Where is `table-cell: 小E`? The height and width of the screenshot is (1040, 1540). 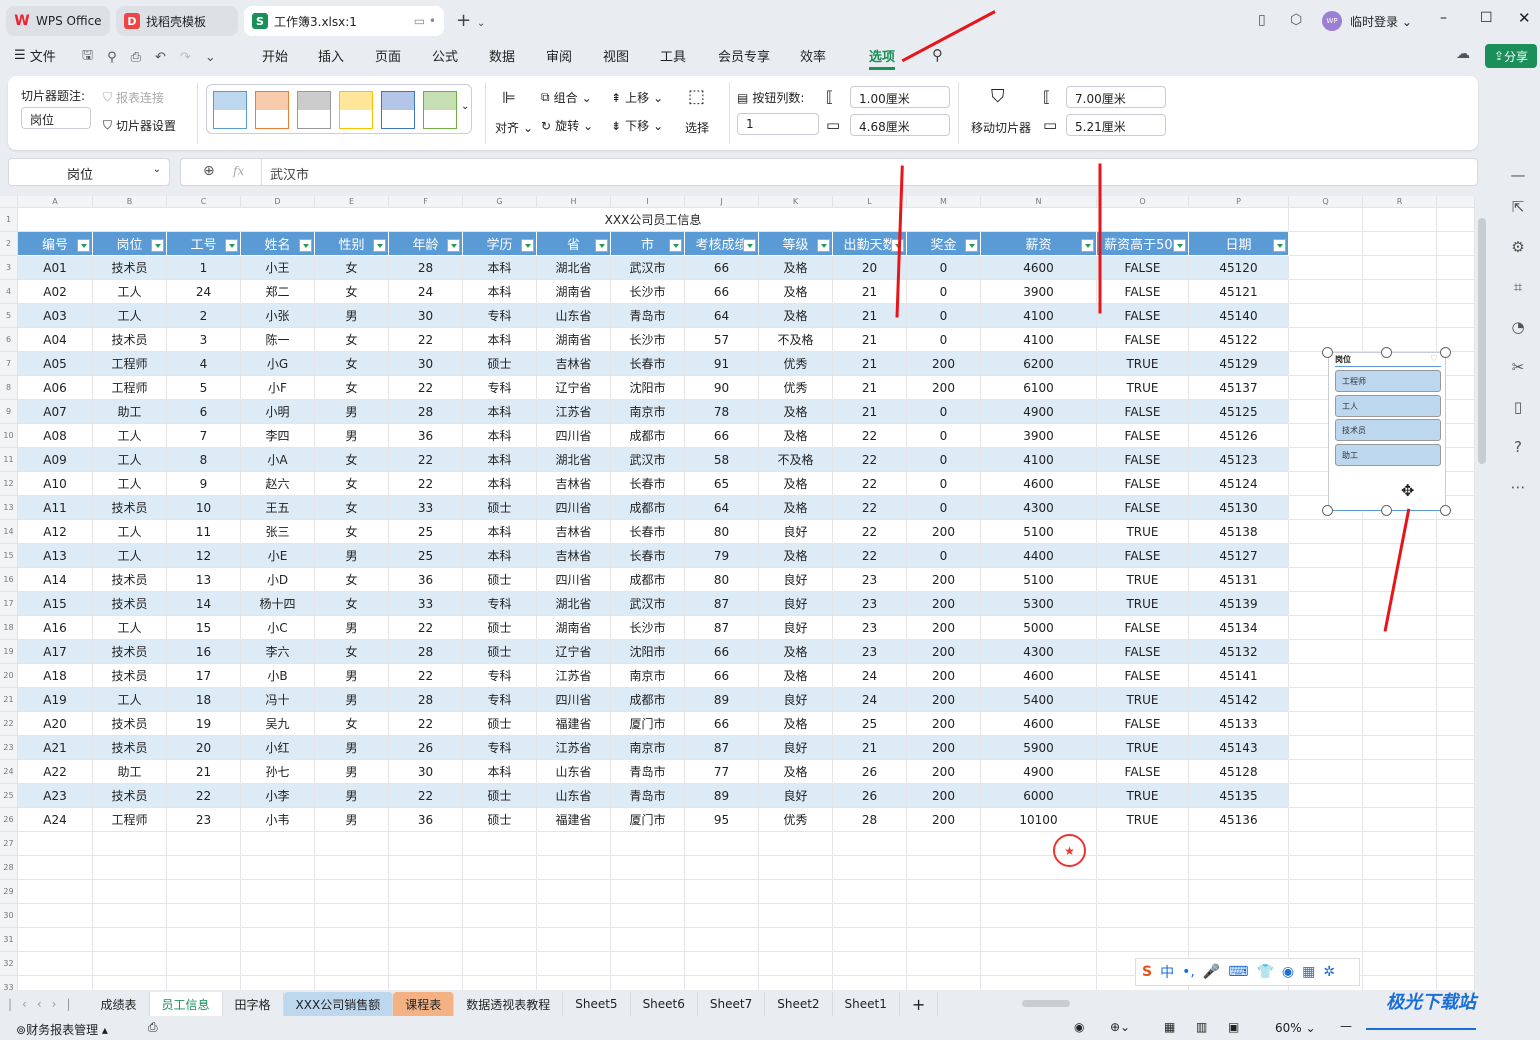 table-cell: 小E is located at coordinates (278, 556).